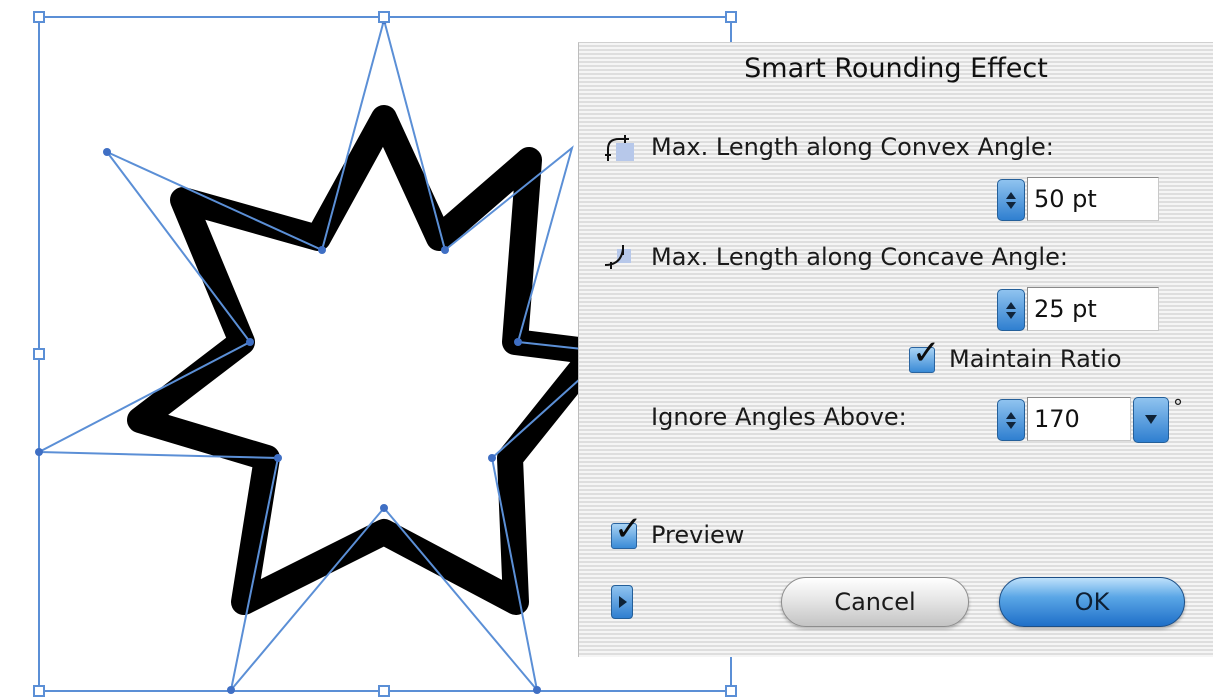  I want to click on preview-checkbox: ✓, so click(627, 530).